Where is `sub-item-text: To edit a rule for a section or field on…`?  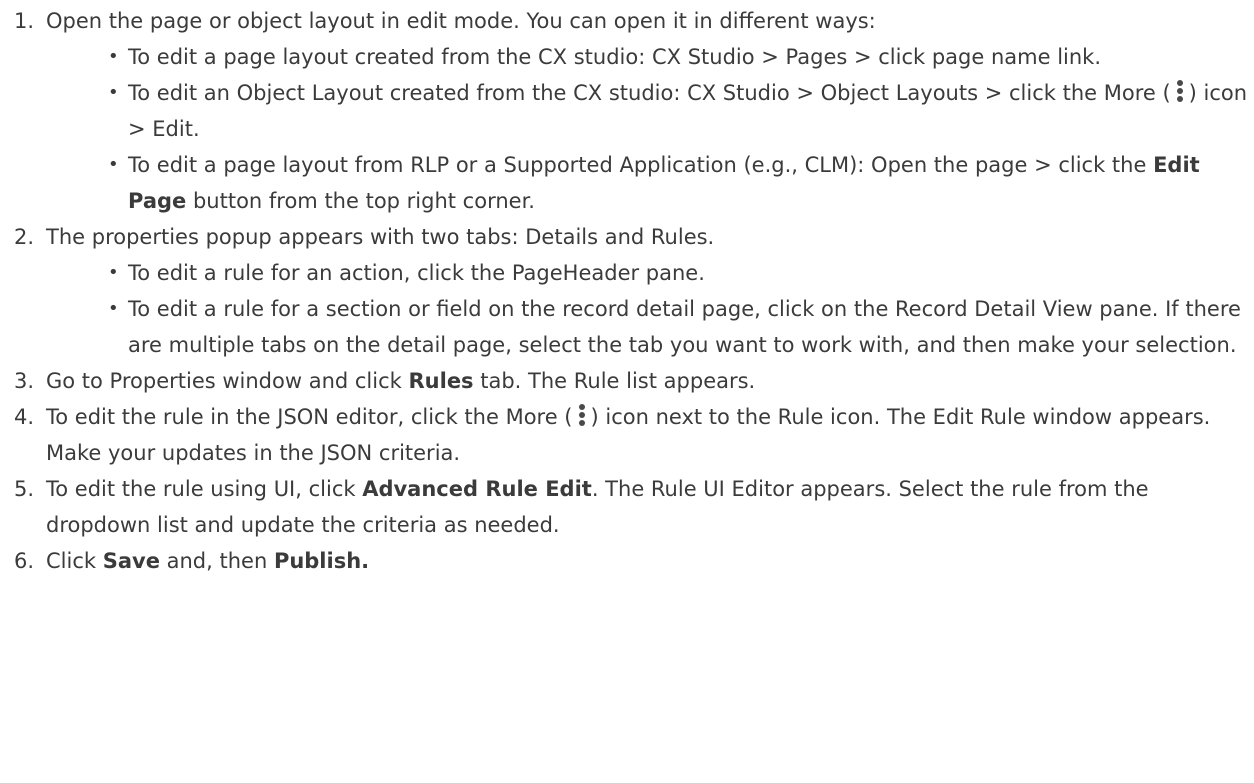
sub-item-text: To edit a rule for a section or field on… is located at coordinates (684, 327).